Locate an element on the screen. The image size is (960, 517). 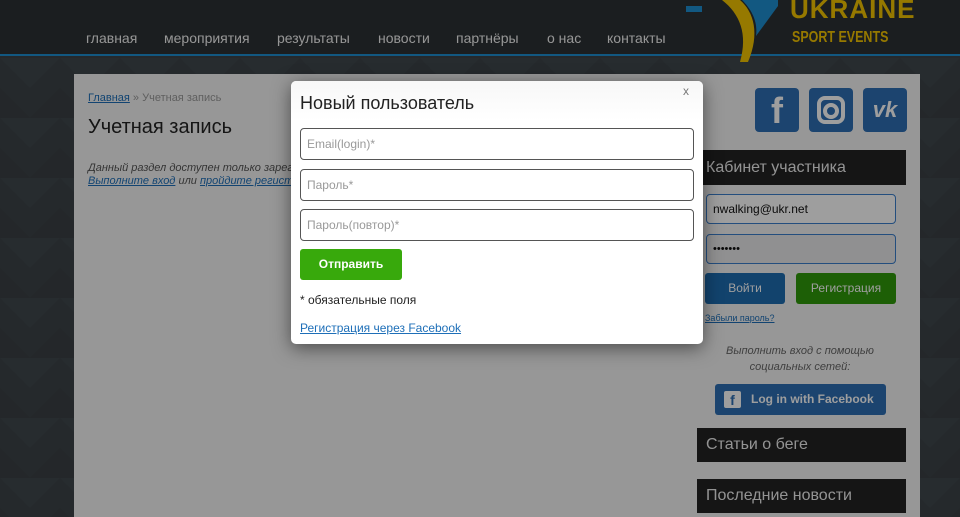
password-field: Пароль* is located at coordinates (497, 185).